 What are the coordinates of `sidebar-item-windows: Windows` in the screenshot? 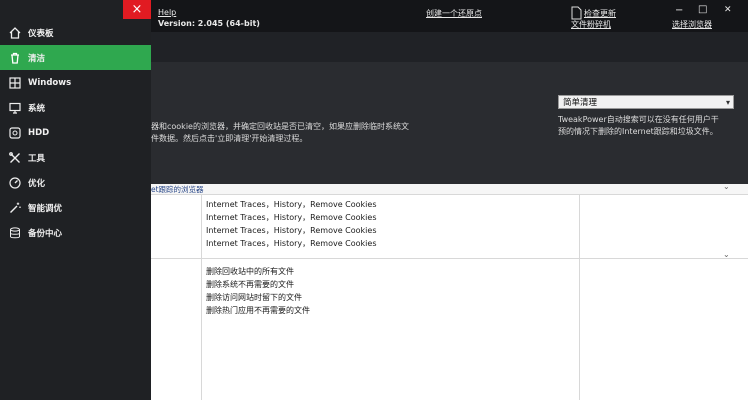 It's located at (75, 82).